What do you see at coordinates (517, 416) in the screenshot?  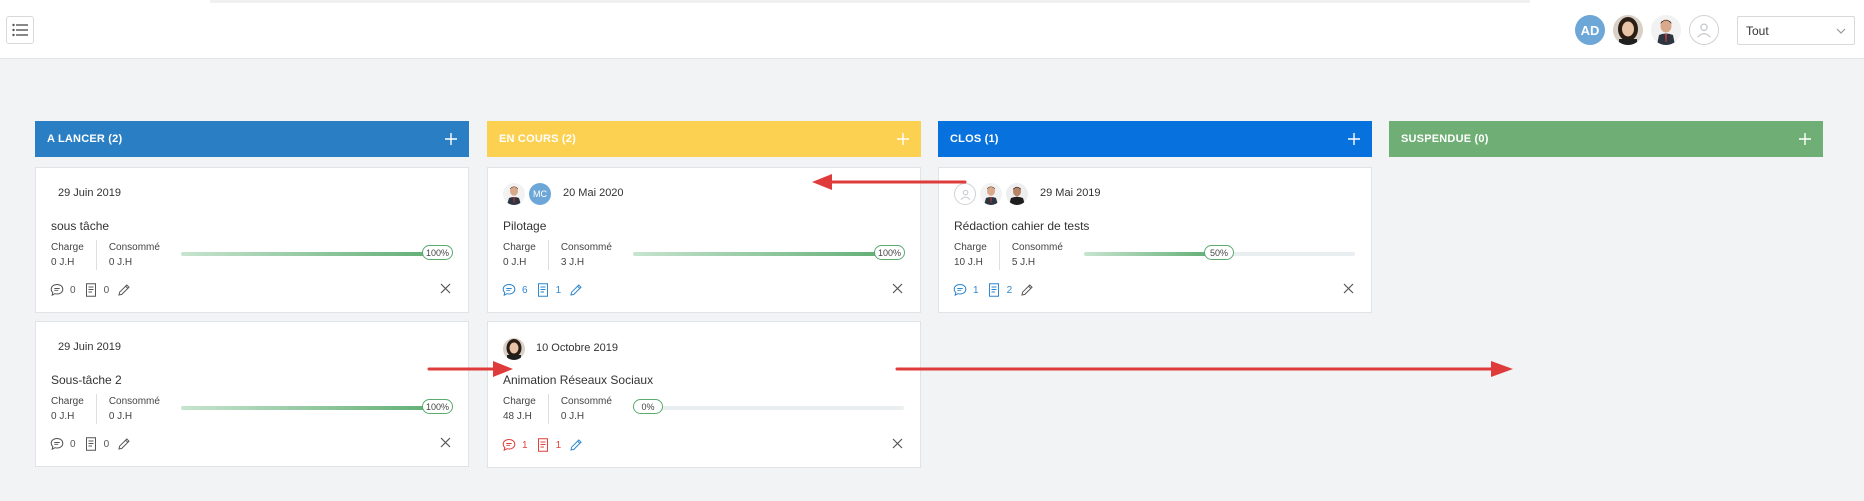 I see `charge-value: 48 J.H` at bounding box center [517, 416].